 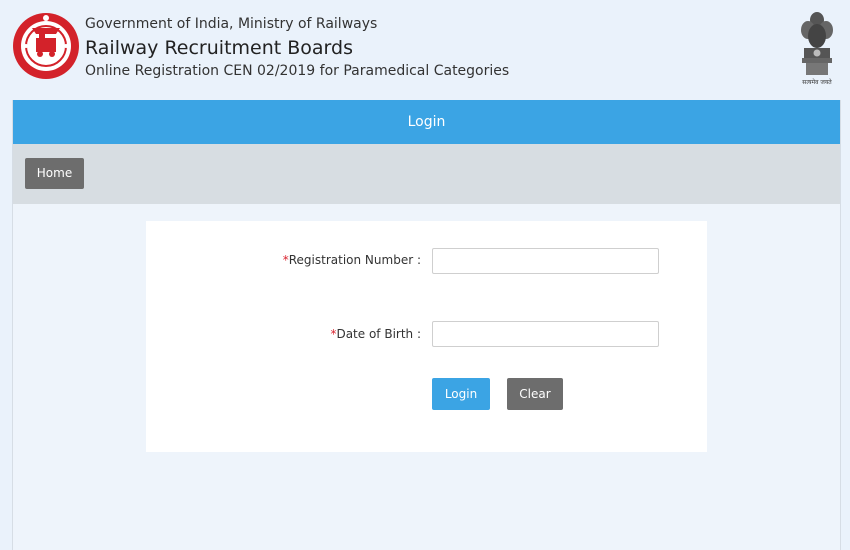 I want to click on registration-number-label: *Registration Number :, so click(x=352, y=260).